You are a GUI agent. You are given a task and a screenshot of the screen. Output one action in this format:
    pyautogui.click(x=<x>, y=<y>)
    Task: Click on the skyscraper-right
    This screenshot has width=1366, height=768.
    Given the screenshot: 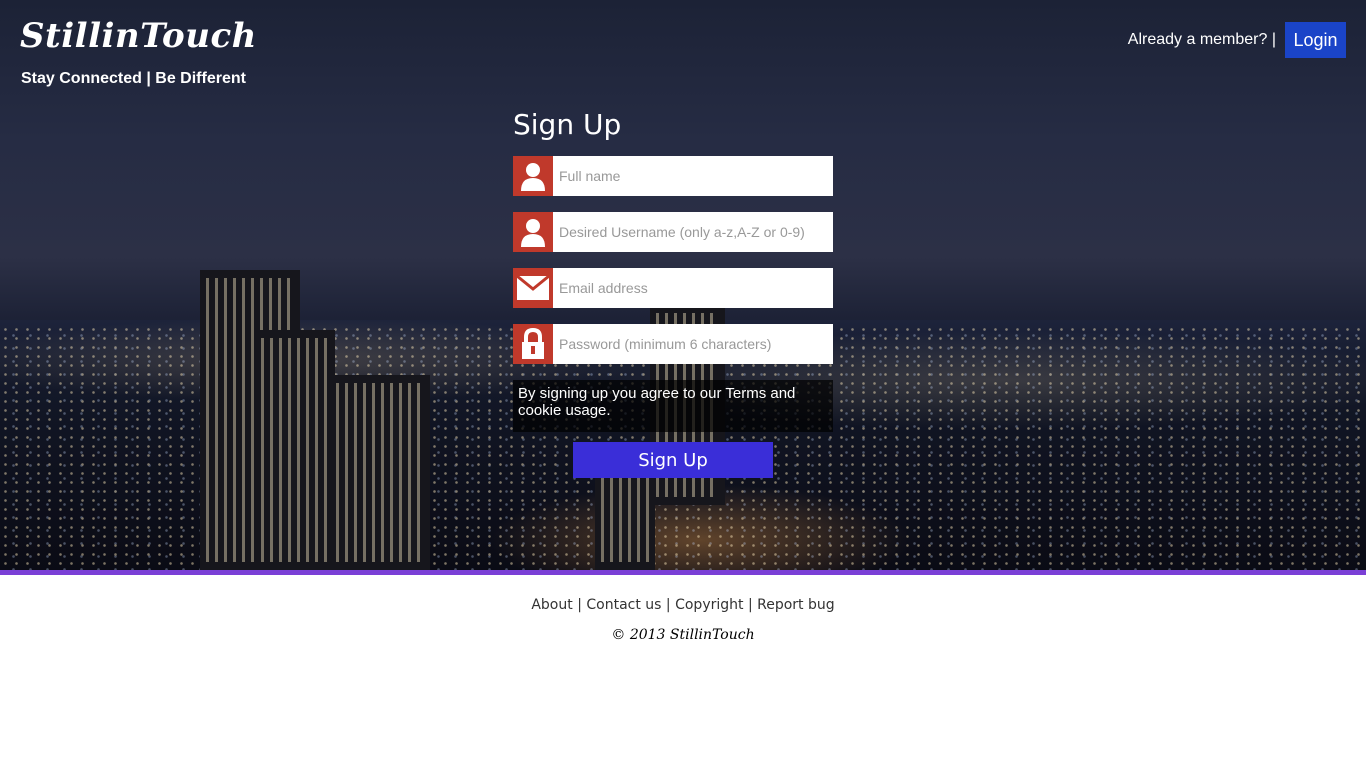 What is the action you would take?
    pyautogui.click(x=380, y=472)
    